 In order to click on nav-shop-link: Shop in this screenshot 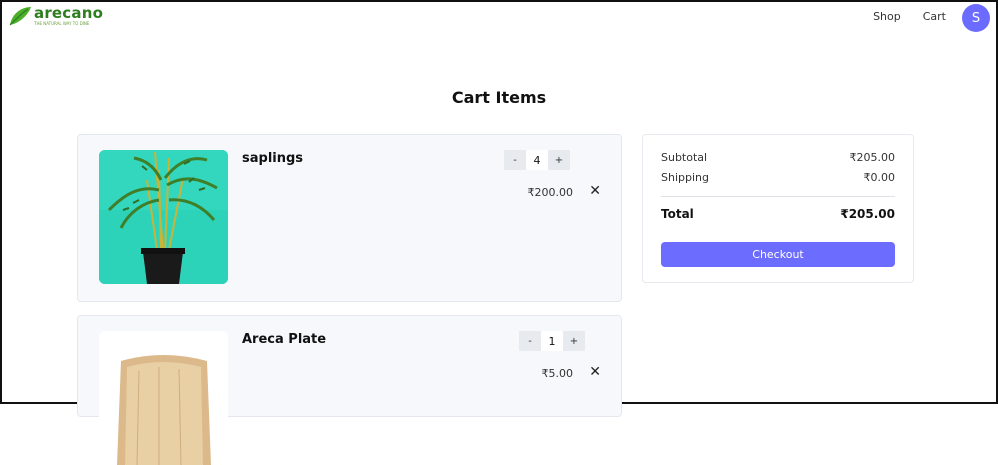, I will do `click(887, 16)`.